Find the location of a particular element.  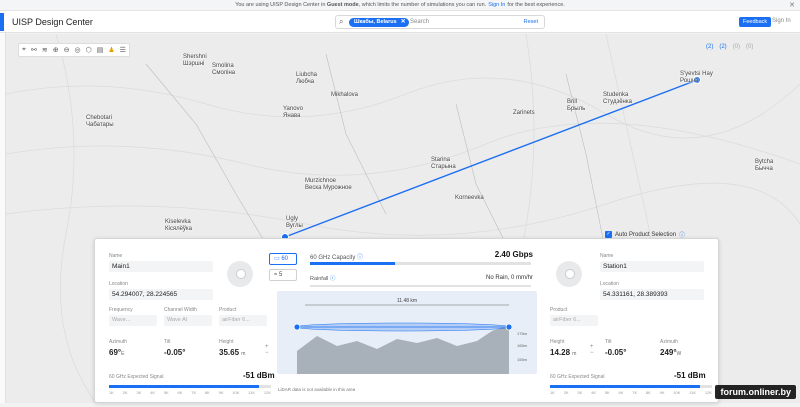

main1-endpoint is located at coordinates (297, 327).